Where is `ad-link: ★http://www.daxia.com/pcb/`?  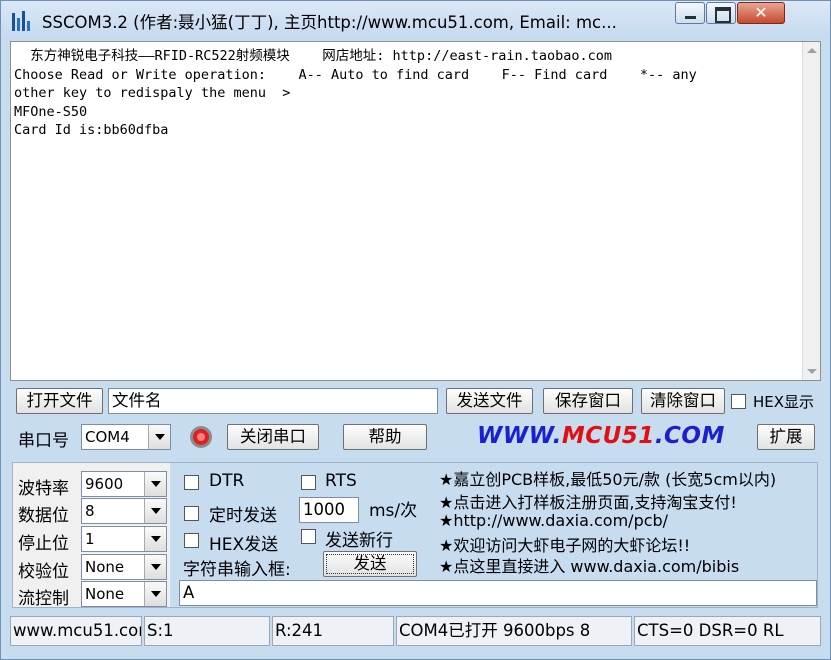 ad-link: ★http://www.daxia.com/pcb/ is located at coordinates (553, 520).